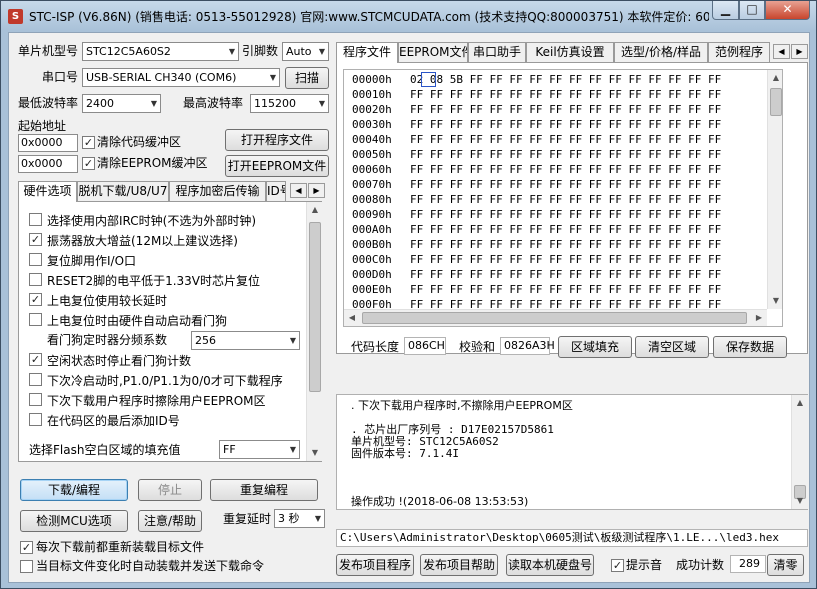  What do you see at coordinates (739, 52) in the screenshot?
I see `tab-examples: 范例程序` at bounding box center [739, 52].